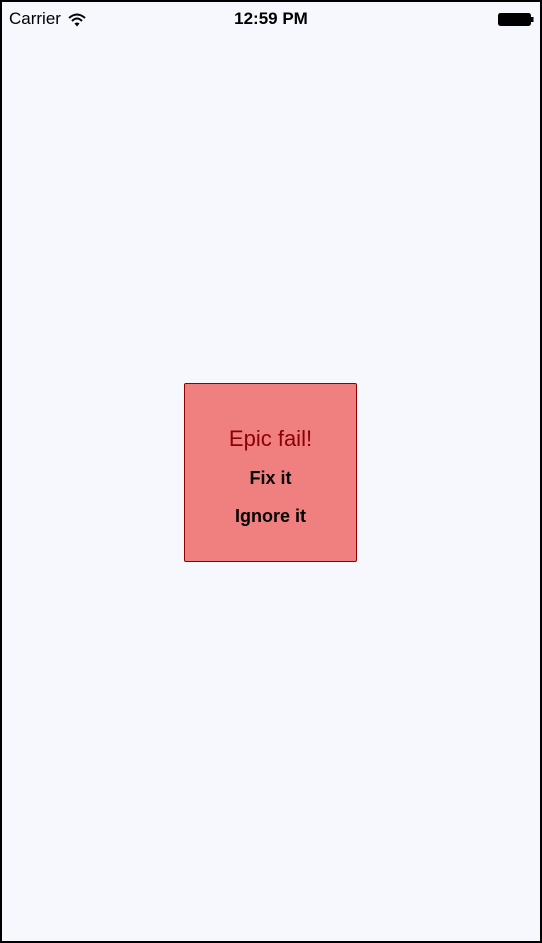 The height and width of the screenshot is (943, 542). Describe the element at coordinates (270, 516) in the screenshot. I see `ignore-it-button: Ignore it` at that location.